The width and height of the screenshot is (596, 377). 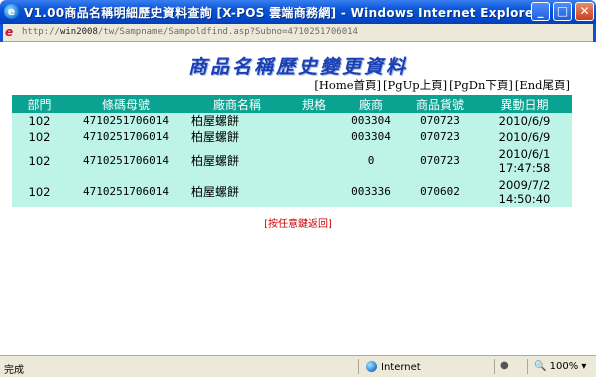 What do you see at coordinates (562, 11) in the screenshot?
I see `maximize-button: □` at bounding box center [562, 11].